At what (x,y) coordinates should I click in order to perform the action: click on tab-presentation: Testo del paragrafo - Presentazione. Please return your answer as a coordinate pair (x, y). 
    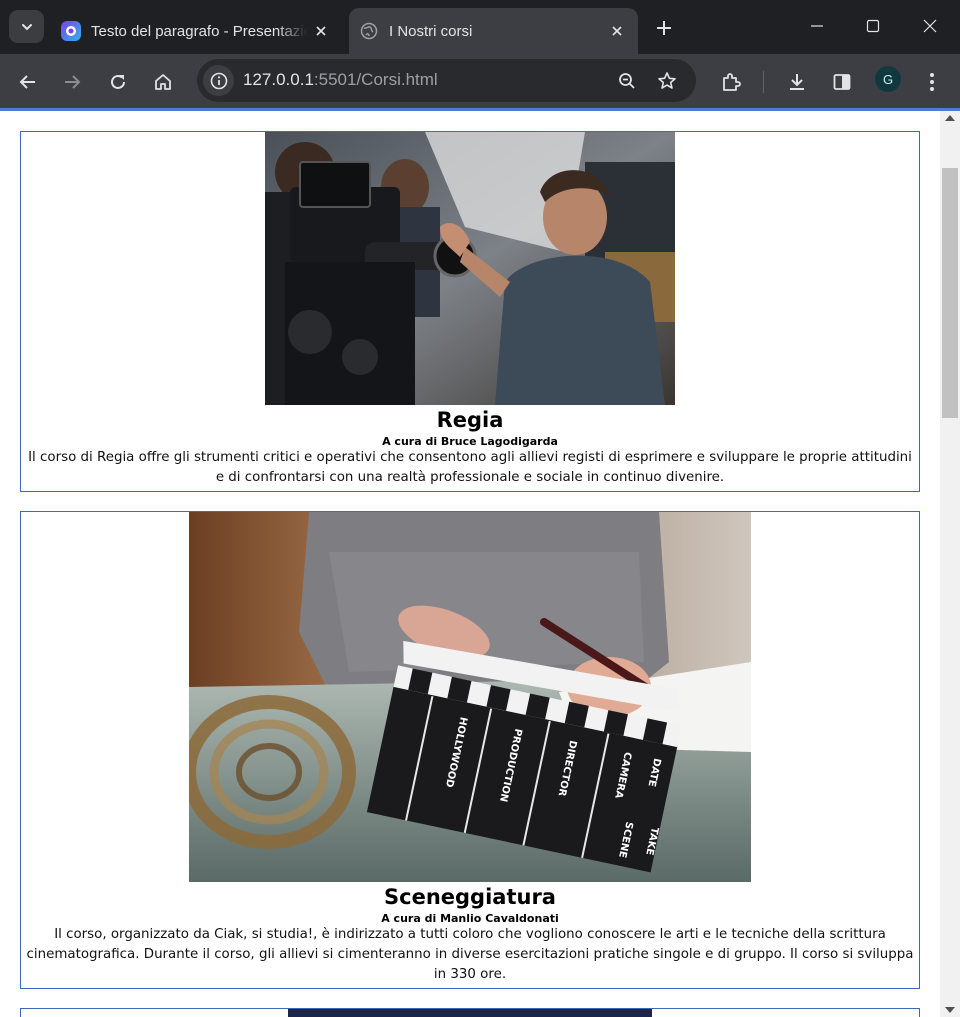
    Looking at the image, I should click on (197, 31).